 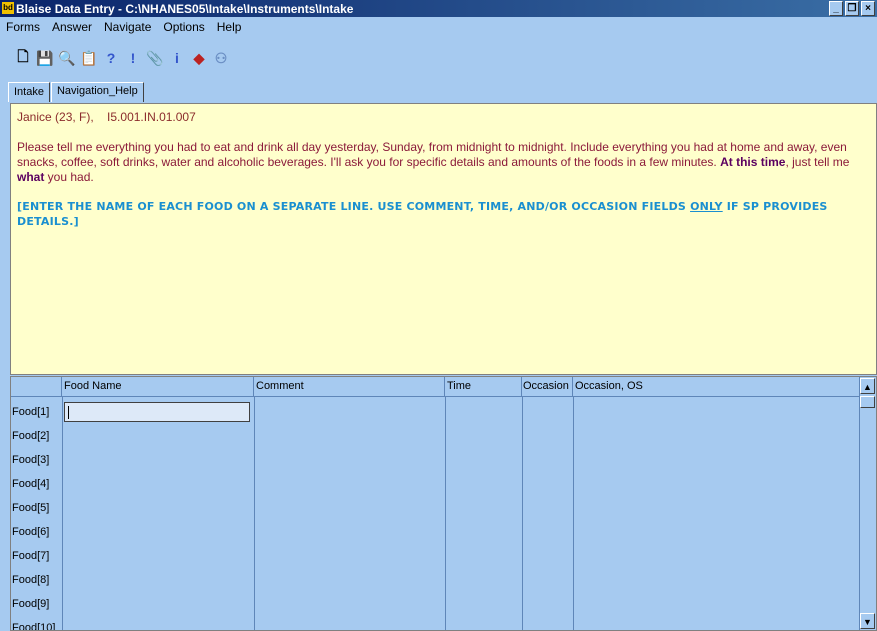 I want to click on tab-navigation-help: Navigation_Help, so click(x=97, y=92).